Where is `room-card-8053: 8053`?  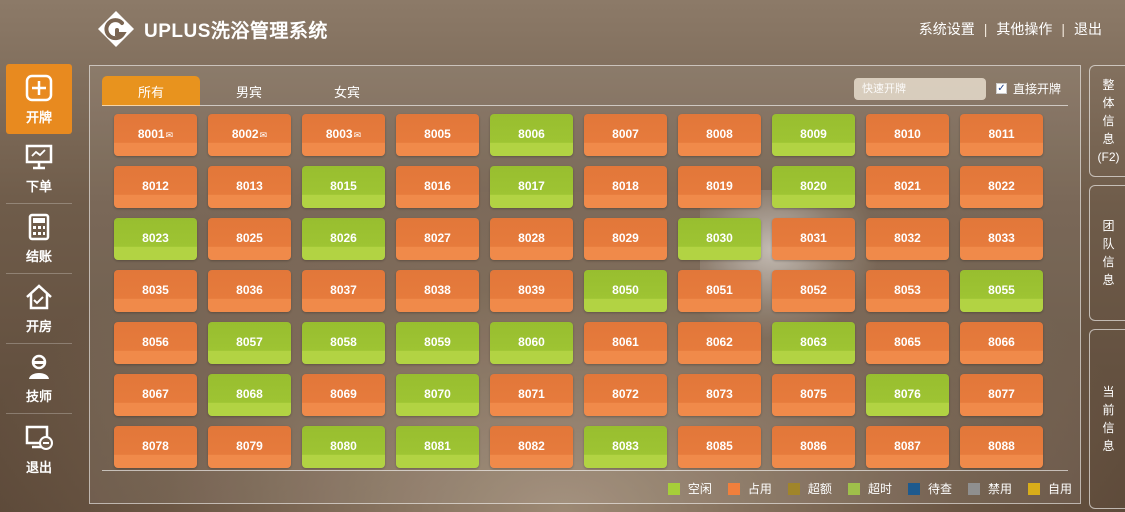
room-card-8053: 8053 is located at coordinates (907, 291).